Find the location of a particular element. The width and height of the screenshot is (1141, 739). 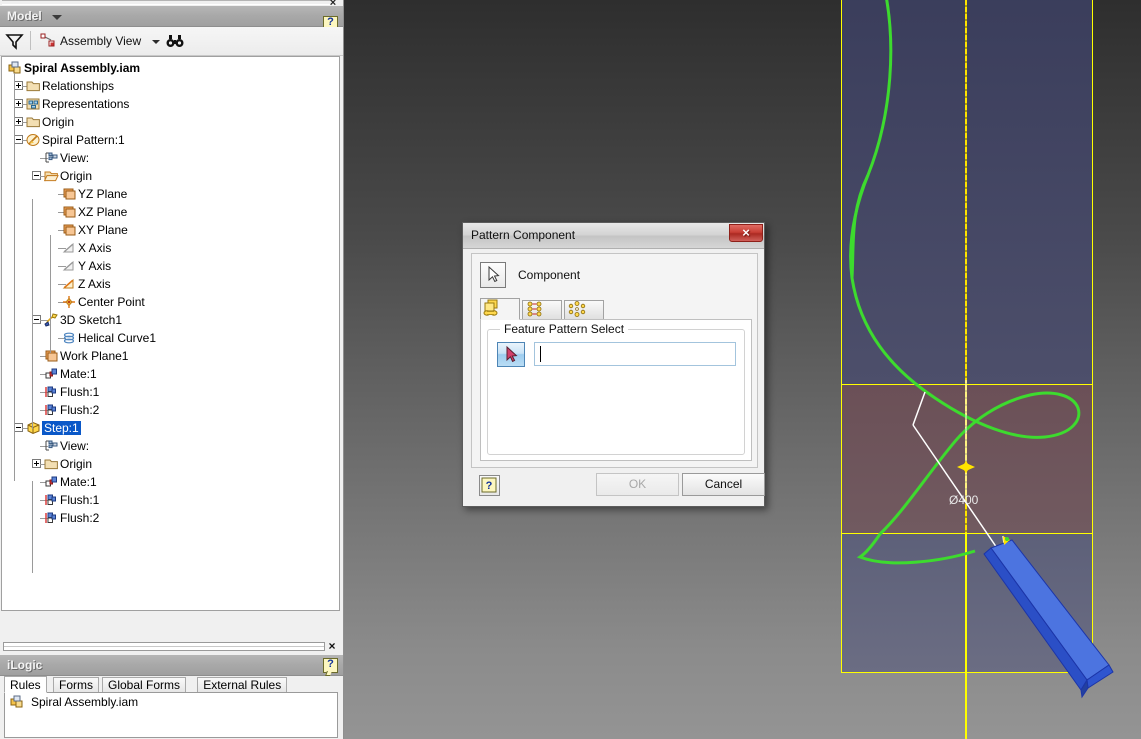

axis-gray-icon is located at coordinates (68, 265).